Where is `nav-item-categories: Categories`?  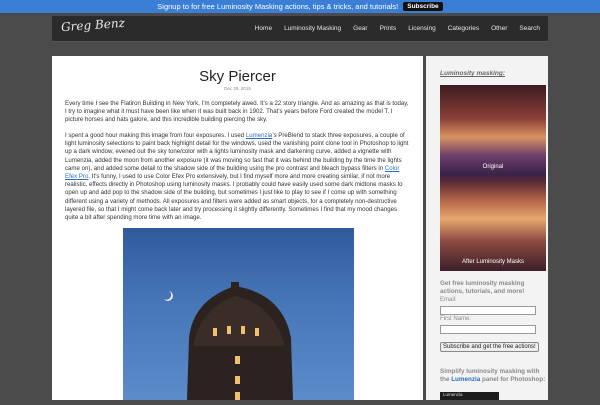 nav-item-categories: Categories is located at coordinates (463, 28).